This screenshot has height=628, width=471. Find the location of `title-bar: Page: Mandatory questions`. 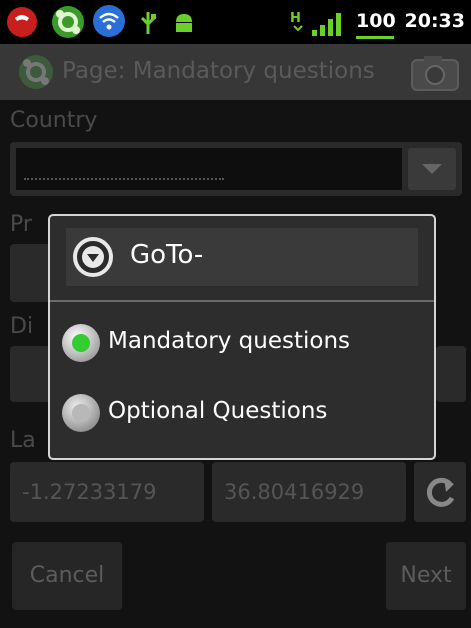

title-bar: Page: Mandatory questions is located at coordinates (235, 72).